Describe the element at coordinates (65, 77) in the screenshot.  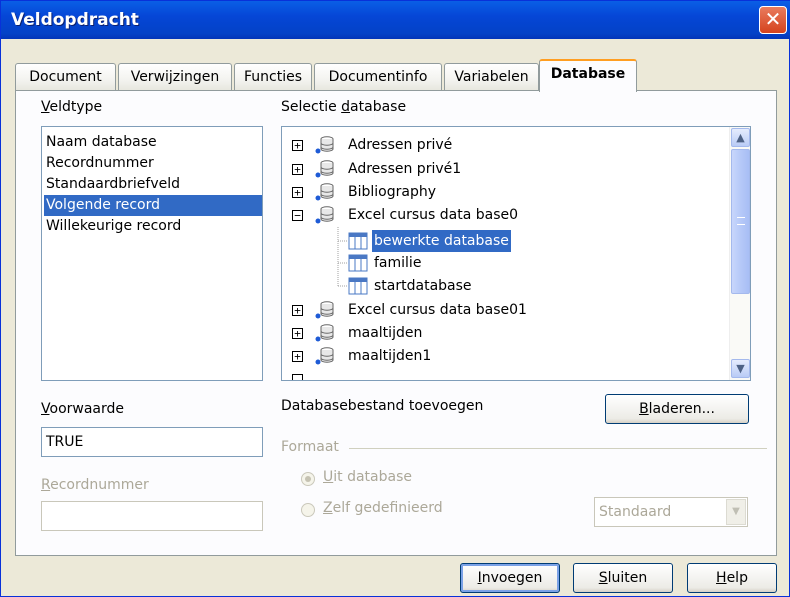
I see `tab-document: Document` at that location.